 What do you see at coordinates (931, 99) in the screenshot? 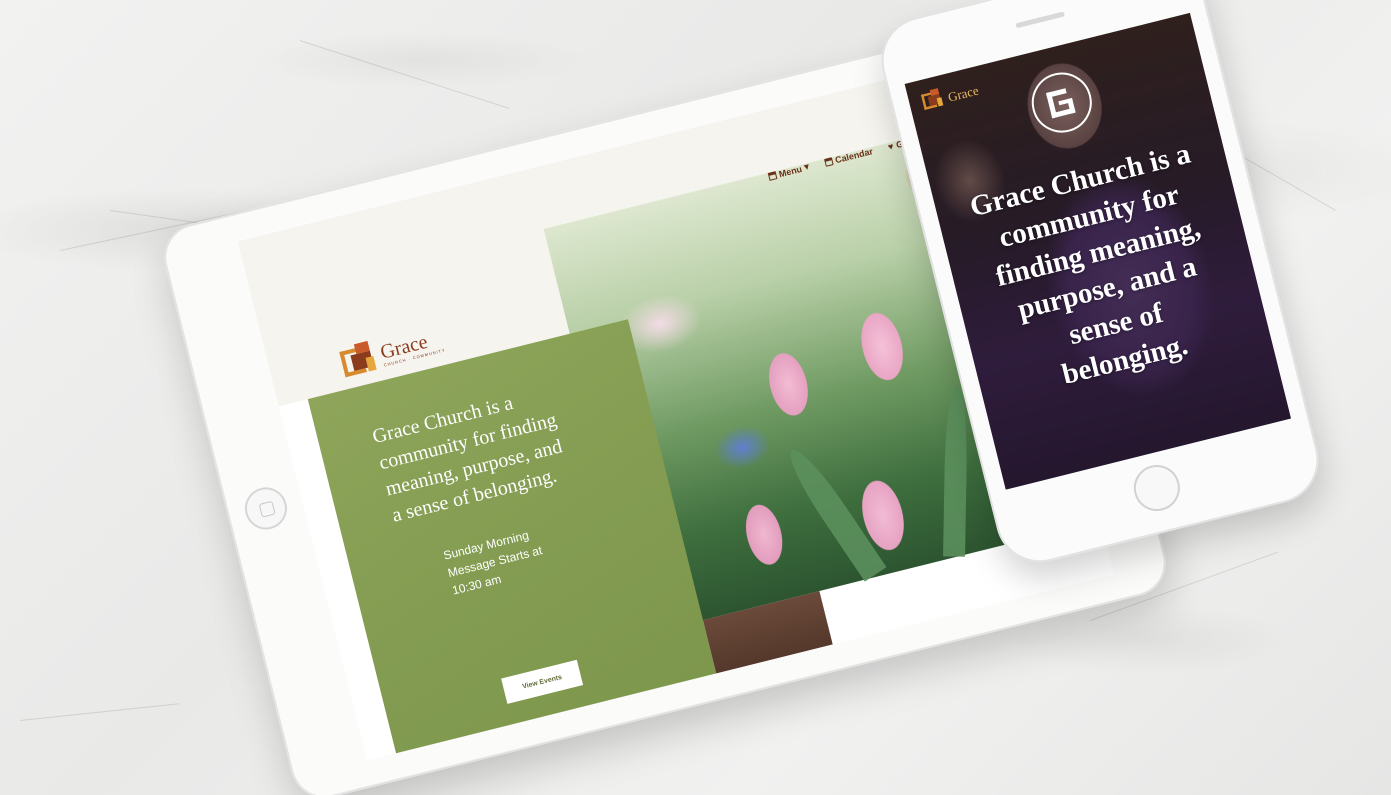
I see `grace-logo-icon` at bounding box center [931, 99].